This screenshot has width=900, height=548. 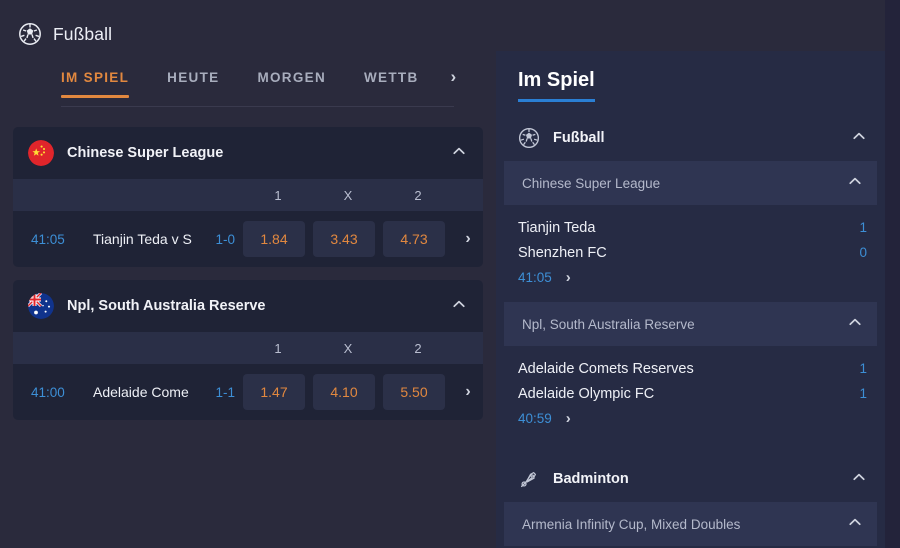 I want to click on league-card-header: Npl, South Australia Reserve, so click(x=248, y=306).